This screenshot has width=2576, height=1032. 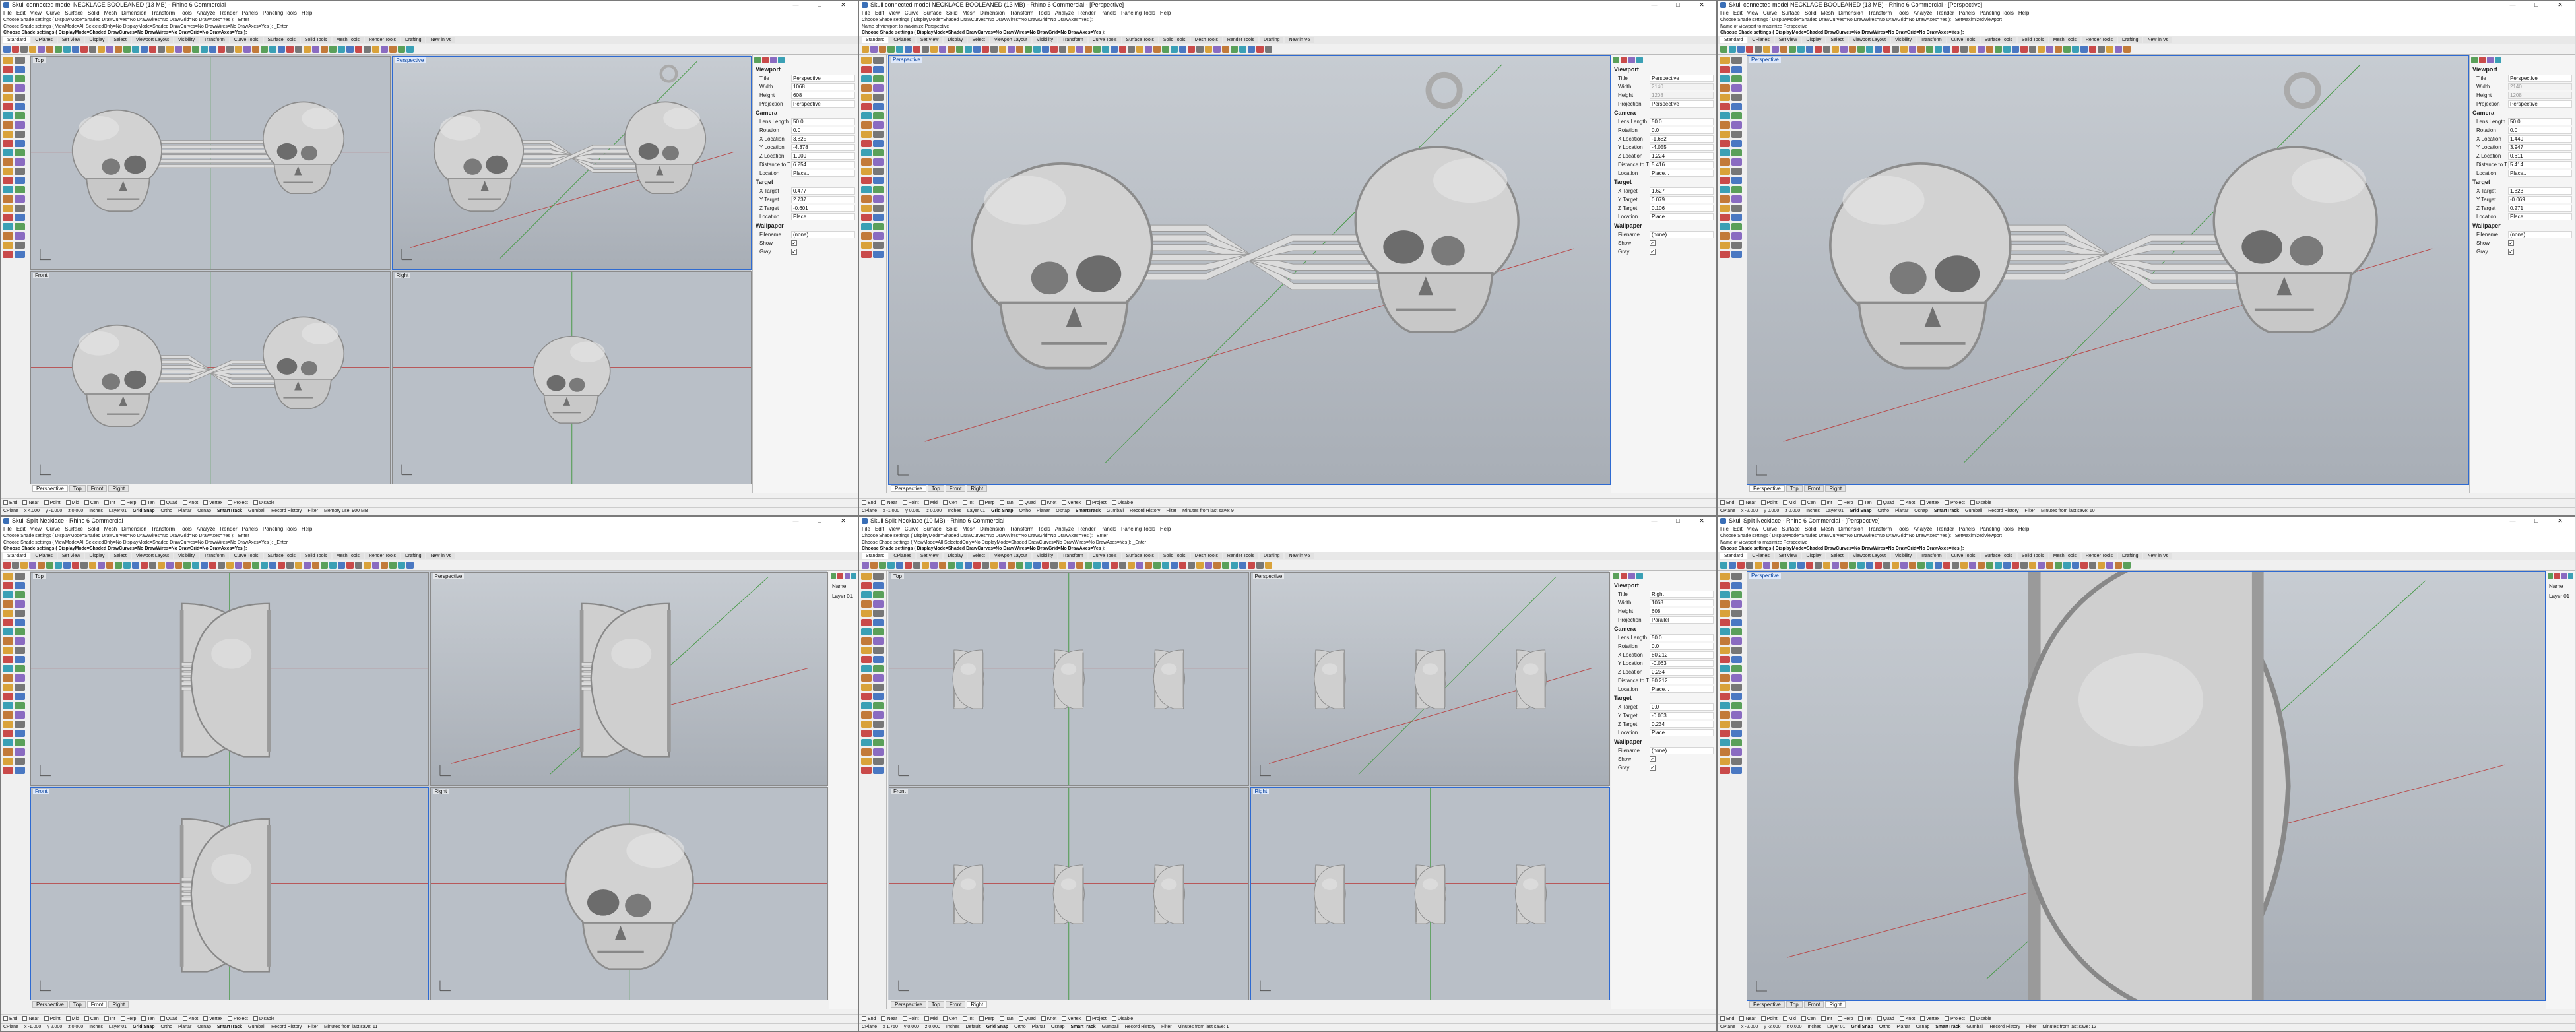 I want to click on menu-tools: Tools, so click(x=185, y=13).